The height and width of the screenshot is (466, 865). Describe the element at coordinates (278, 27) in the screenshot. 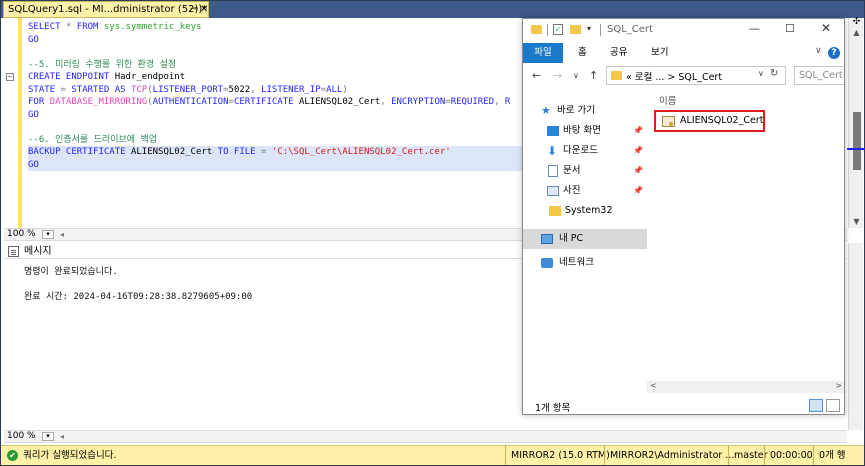

I see `code-line: SELECT * FROM sys.symmetric_keys` at that location.